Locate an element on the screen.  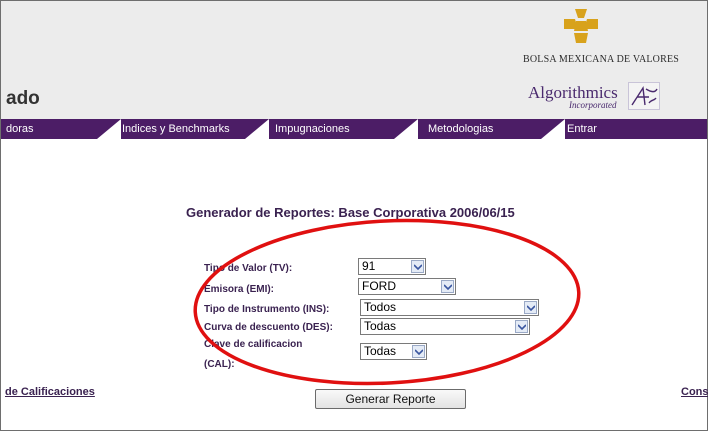
bmv-label: BOLSA MEXICANA DE VALORES is located at coordinates (601, 59).